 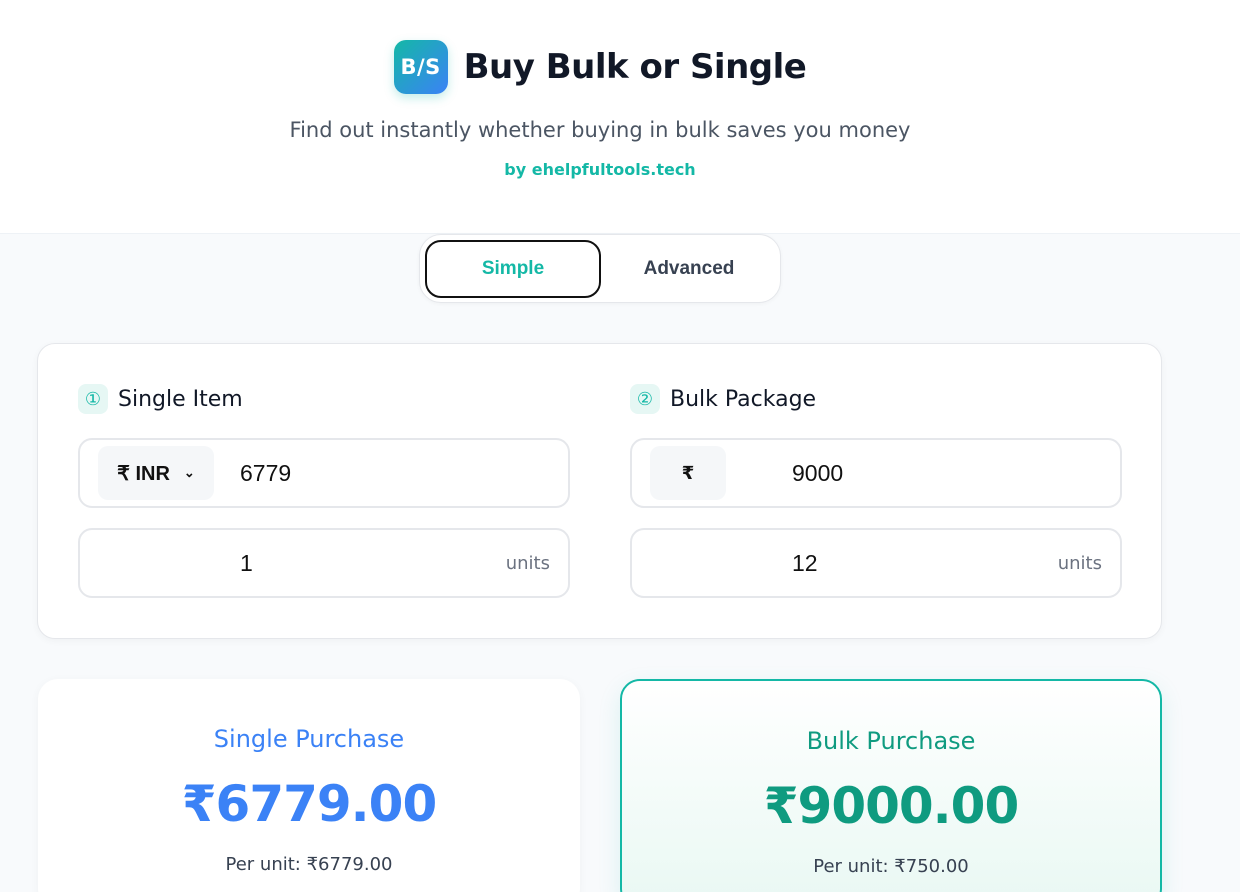 I want to click on bulk-purchase-card: Bulk Purchase ₹9000.00 Per unit: ₹750.00, so click(x=891, y=785).